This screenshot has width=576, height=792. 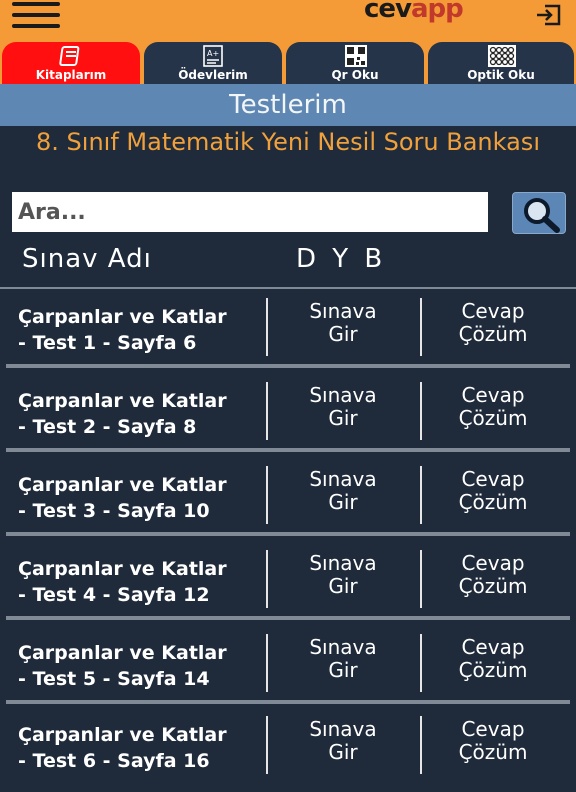 I want to click on test-name: Çarpanlar ve Katlar - Test 6 - Sayfa 16, so click(x=138, y=748).